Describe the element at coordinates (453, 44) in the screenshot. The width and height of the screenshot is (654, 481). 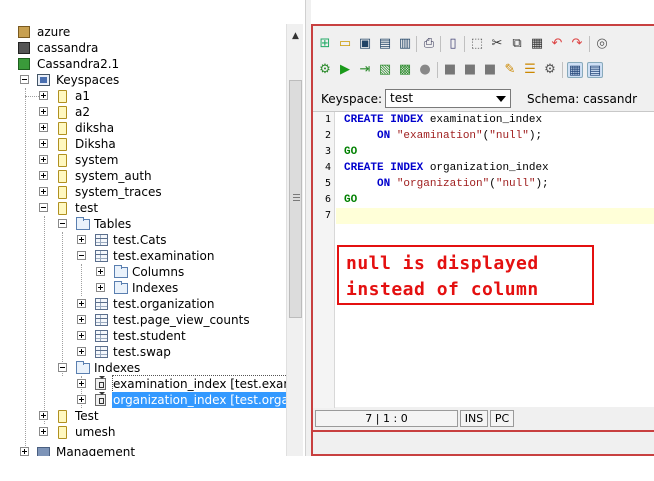
I see `properties-icon: ▯` at that location.